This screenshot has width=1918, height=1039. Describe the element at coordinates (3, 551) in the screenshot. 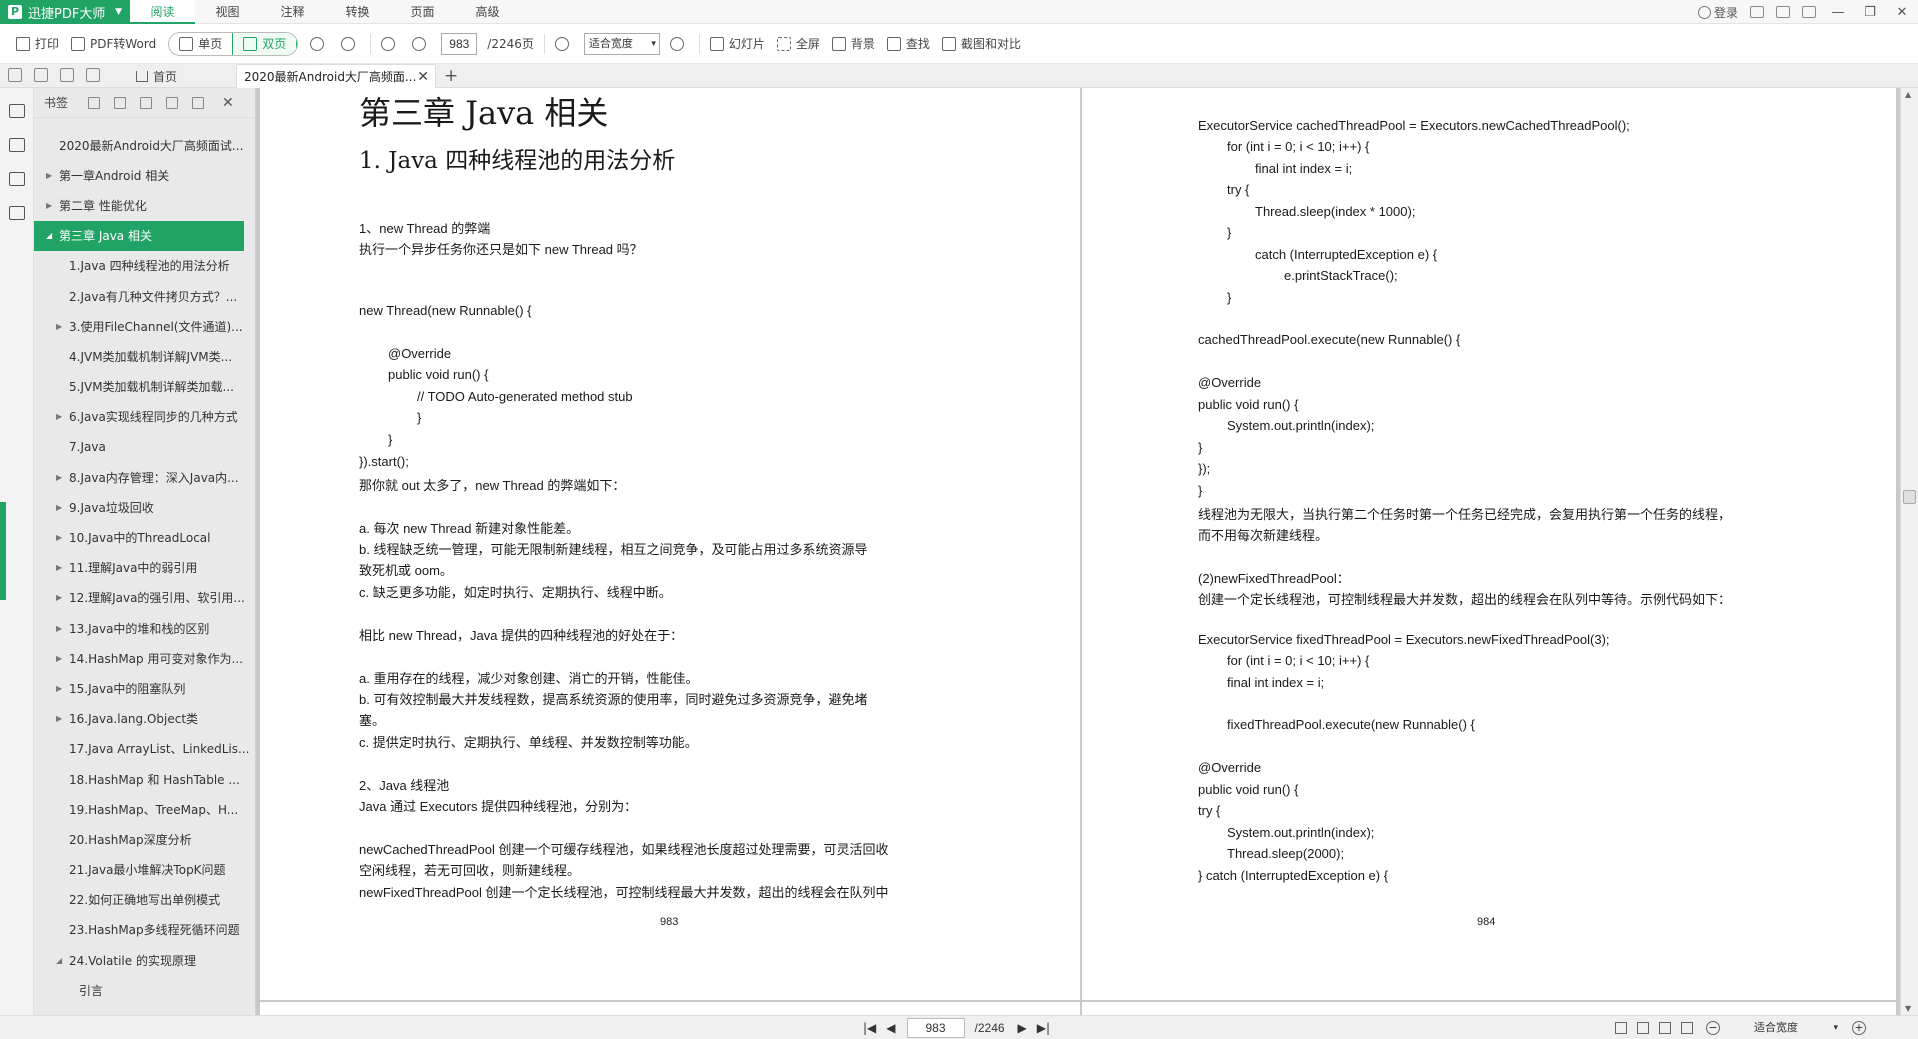

I see `panel-collapse-handle` at that location.